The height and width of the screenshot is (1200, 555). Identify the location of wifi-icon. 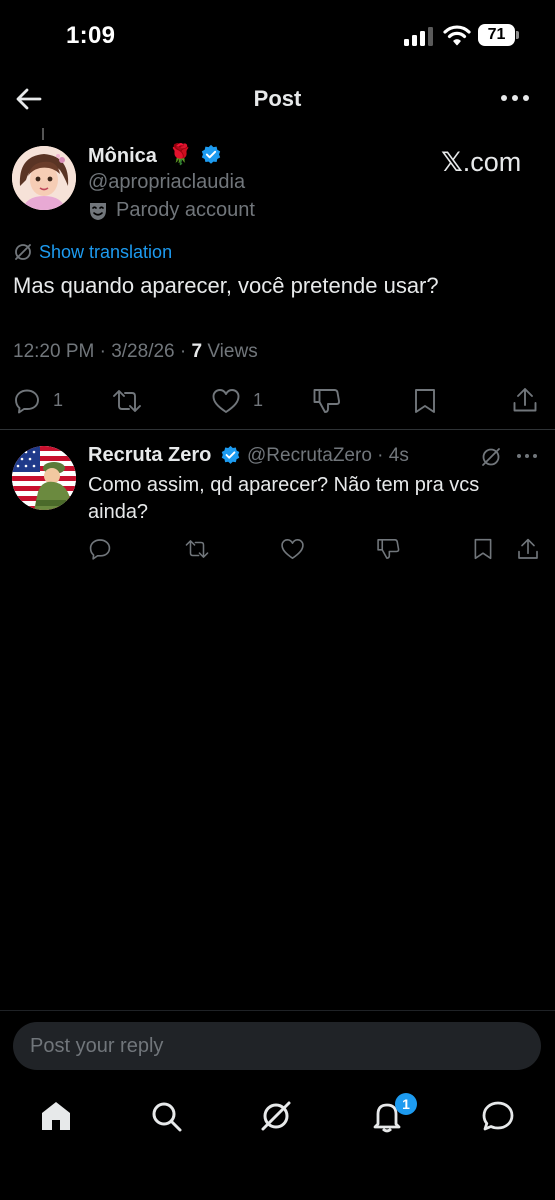
(457, 35).